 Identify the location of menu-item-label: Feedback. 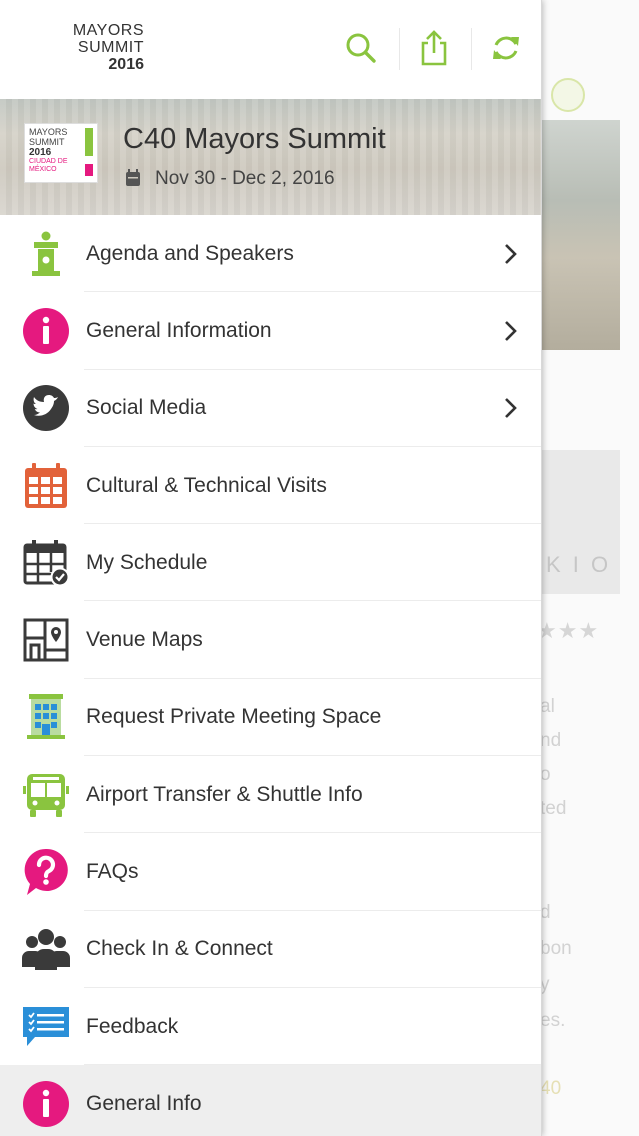
(132, 1026).